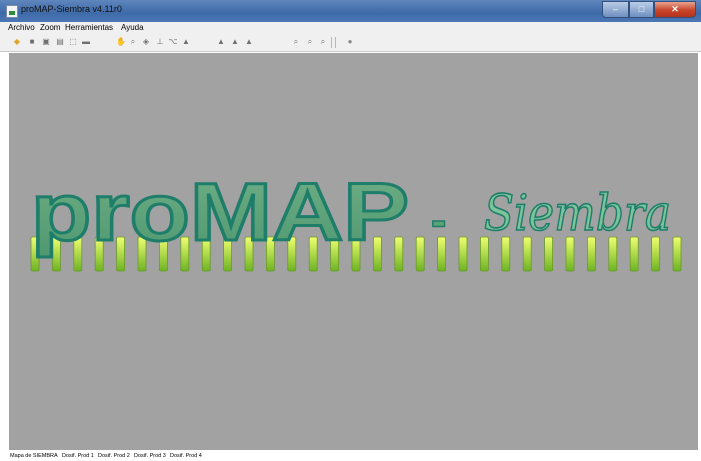  What do you see at coordinates (132, 28) in the screenshot?
I see `menu-ayuda: Ayuda` at bounding box center [132, 28].